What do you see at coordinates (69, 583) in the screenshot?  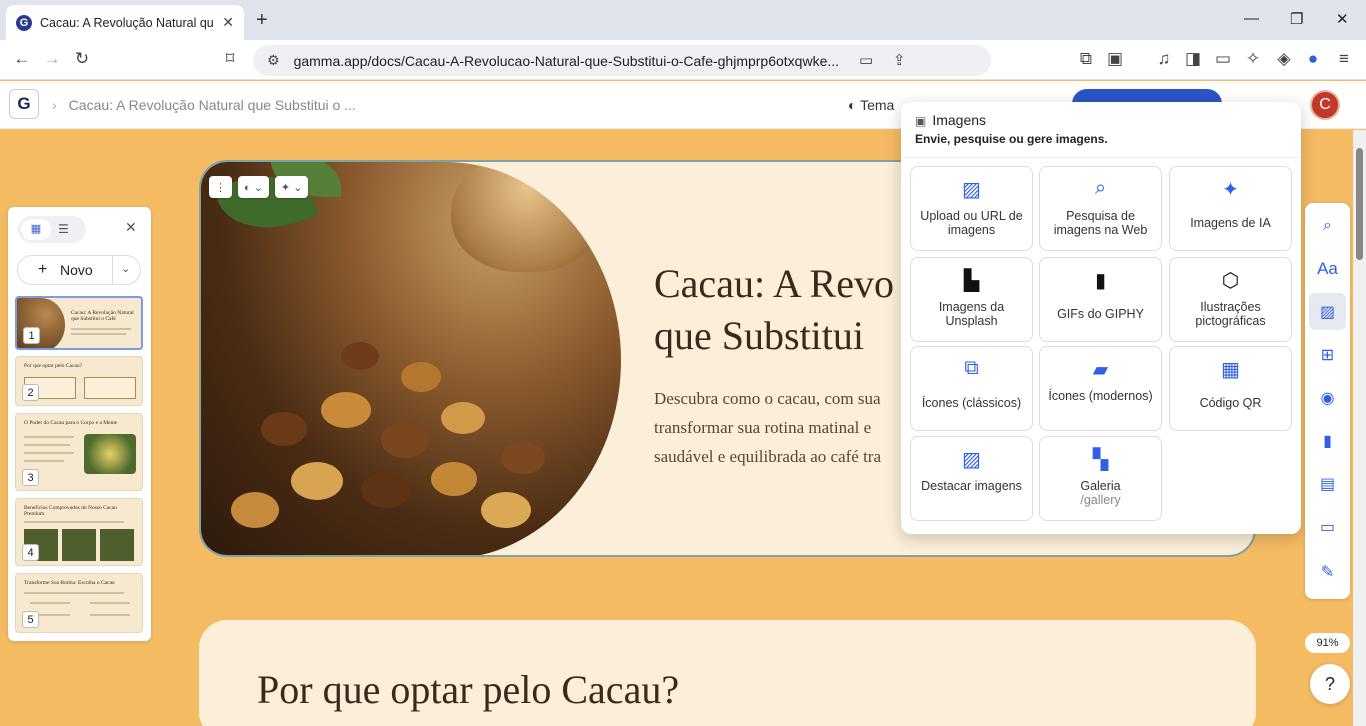 I see `thumbnail-title: Transforme Sua Rotina: Escolha o Cacau` at bounding box center [69, 583].